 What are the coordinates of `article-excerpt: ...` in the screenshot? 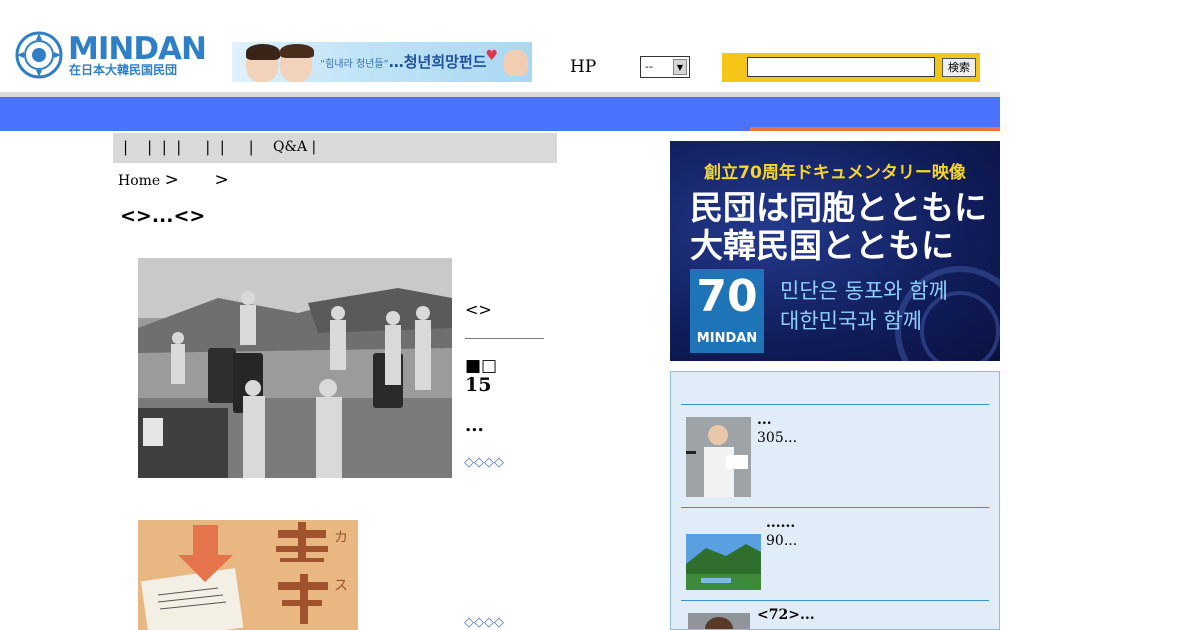 It's located at (474, 425).